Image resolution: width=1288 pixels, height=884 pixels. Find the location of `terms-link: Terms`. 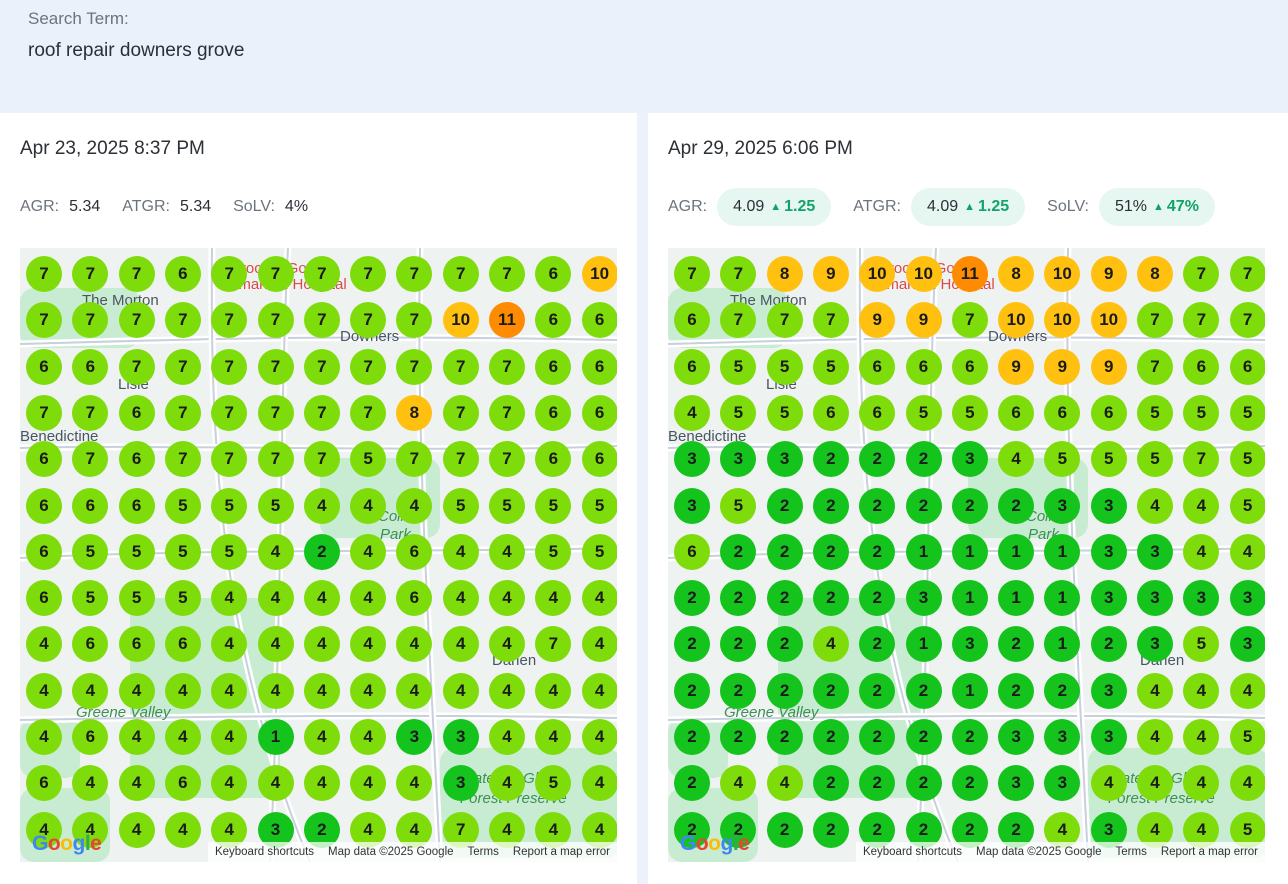

terms-link: Terms is located at coordinates (483, 852).